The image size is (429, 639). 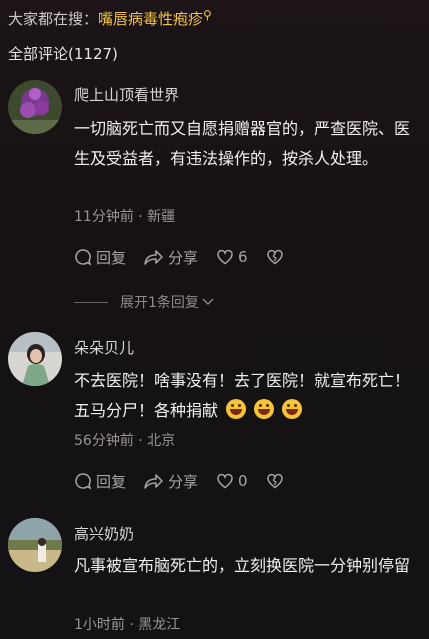 What do you see at coordinates (91, 302) in the screenshot?
I see `divider-line` at bounding box center [91, 302].